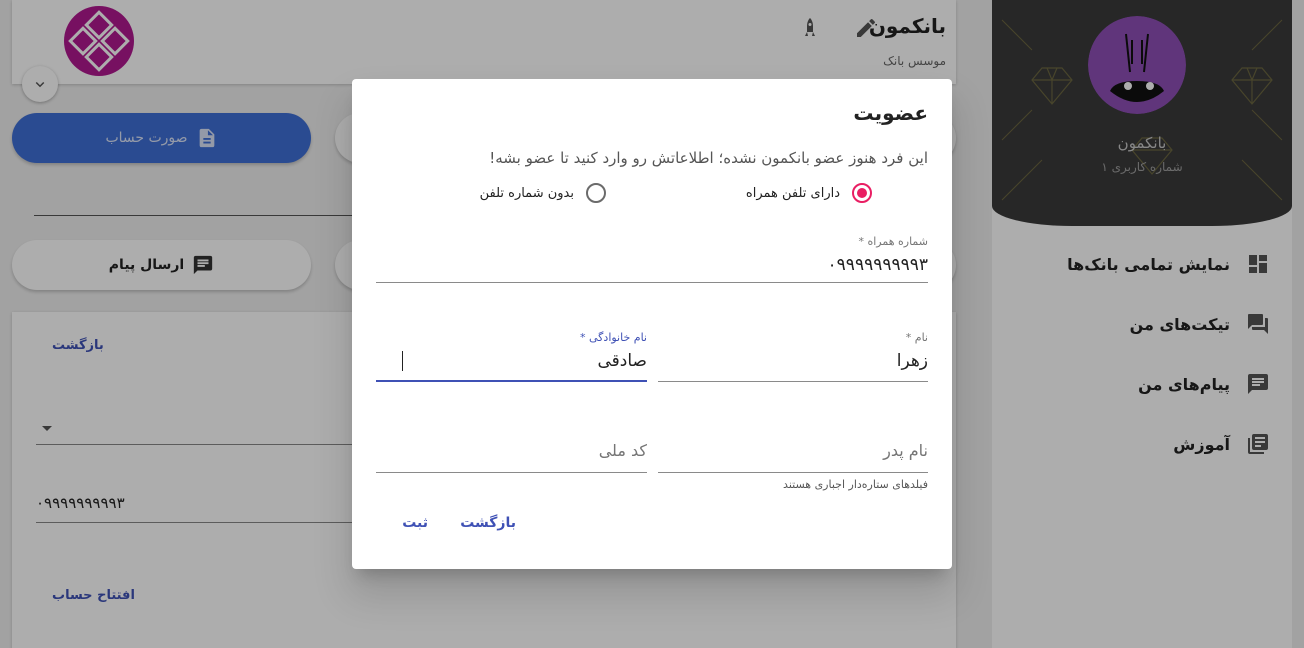  What do you see at coordinates (877, 265) in the screenshot?
I see `phone-field-value: ۰۹۹۹۹۹۹۹۹۹۳` at bounding box center [877, 265].